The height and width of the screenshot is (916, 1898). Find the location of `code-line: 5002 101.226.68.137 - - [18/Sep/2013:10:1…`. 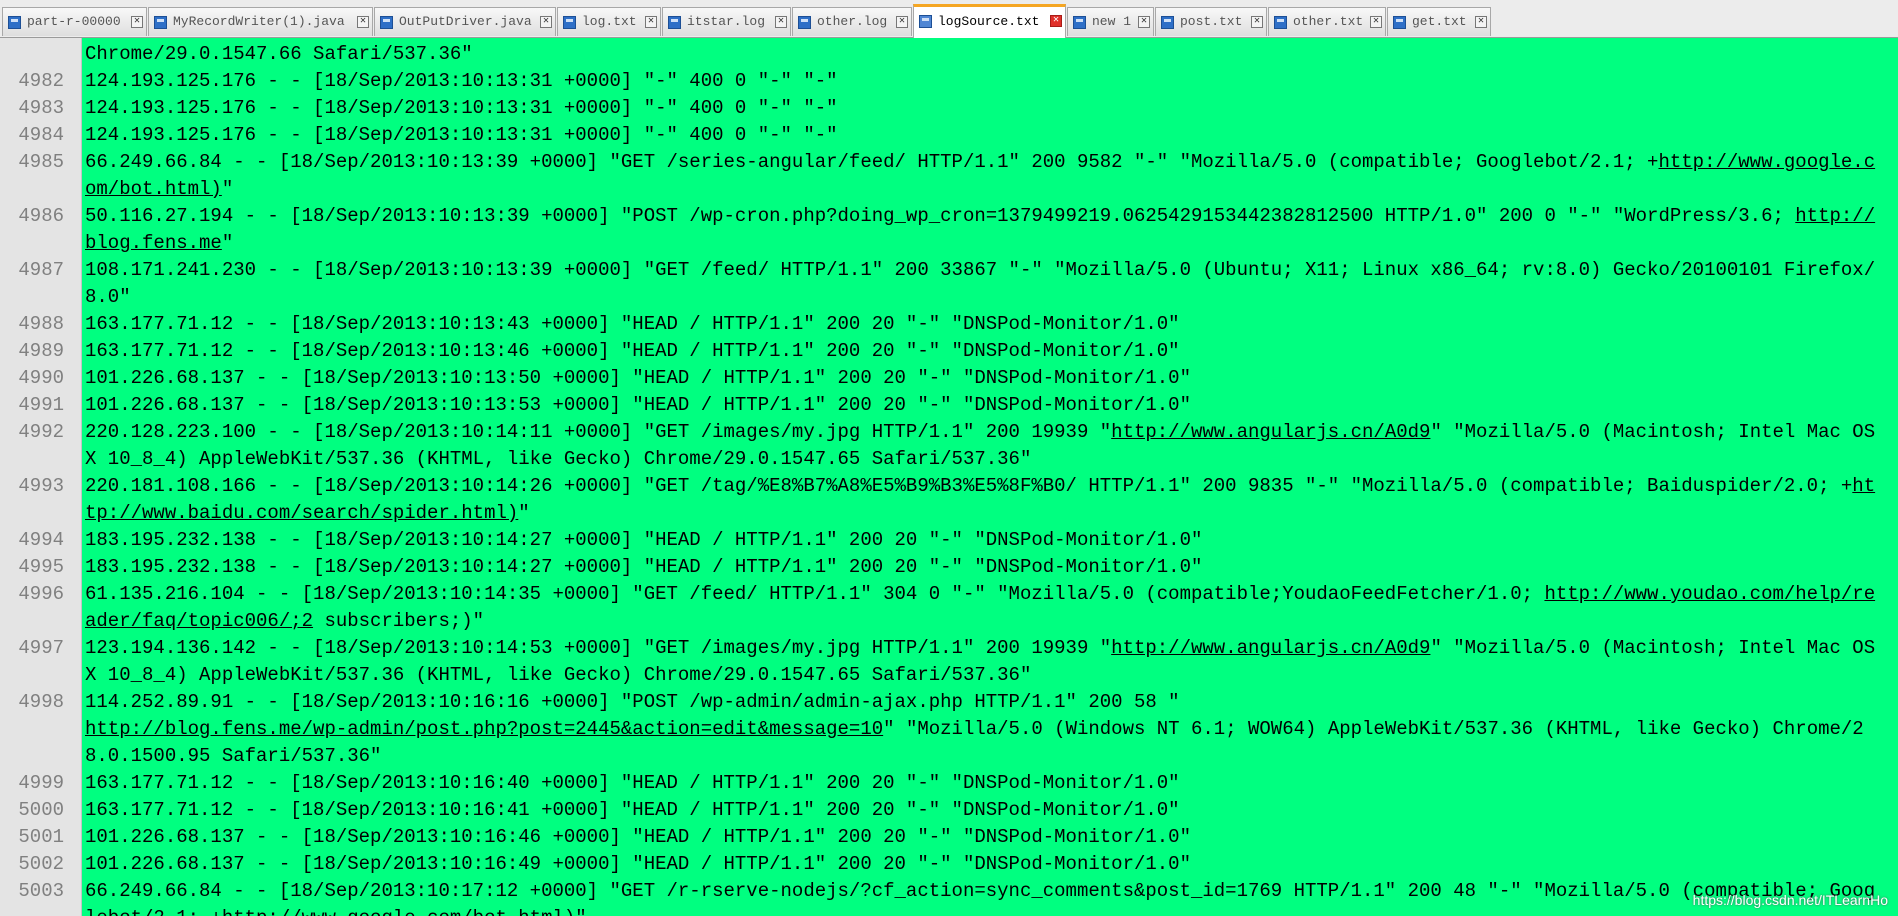

code-line: 5002 101.226.68.137 - - [18/Sep/2013:10:1… is located at coordinates (949, 864).